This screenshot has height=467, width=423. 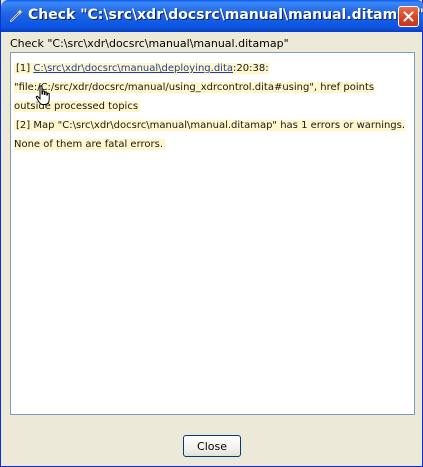 I want to click on close-icon, so click(x=408, y=16).